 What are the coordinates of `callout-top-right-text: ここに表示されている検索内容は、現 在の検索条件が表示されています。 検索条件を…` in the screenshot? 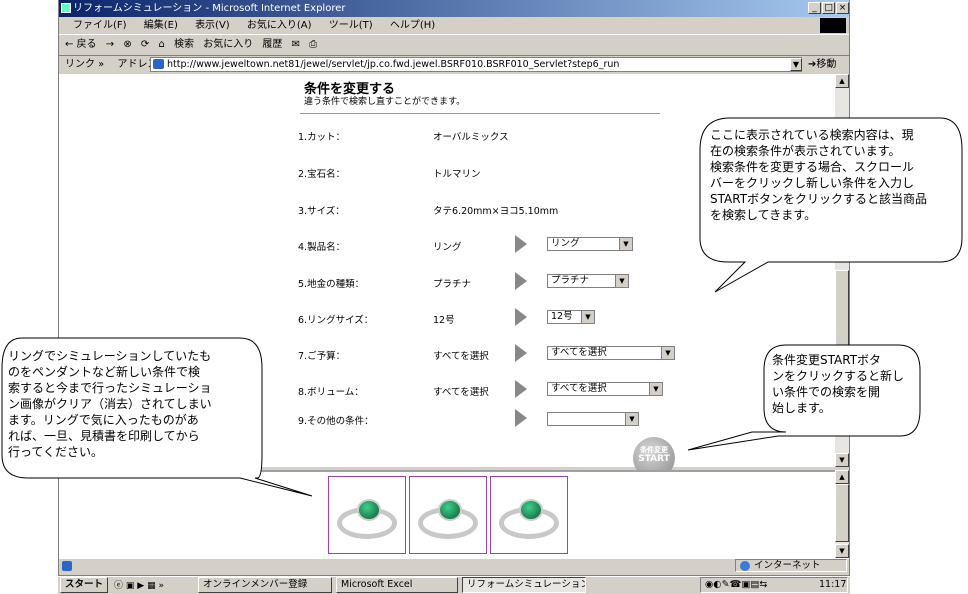 It's located at (819, 175).